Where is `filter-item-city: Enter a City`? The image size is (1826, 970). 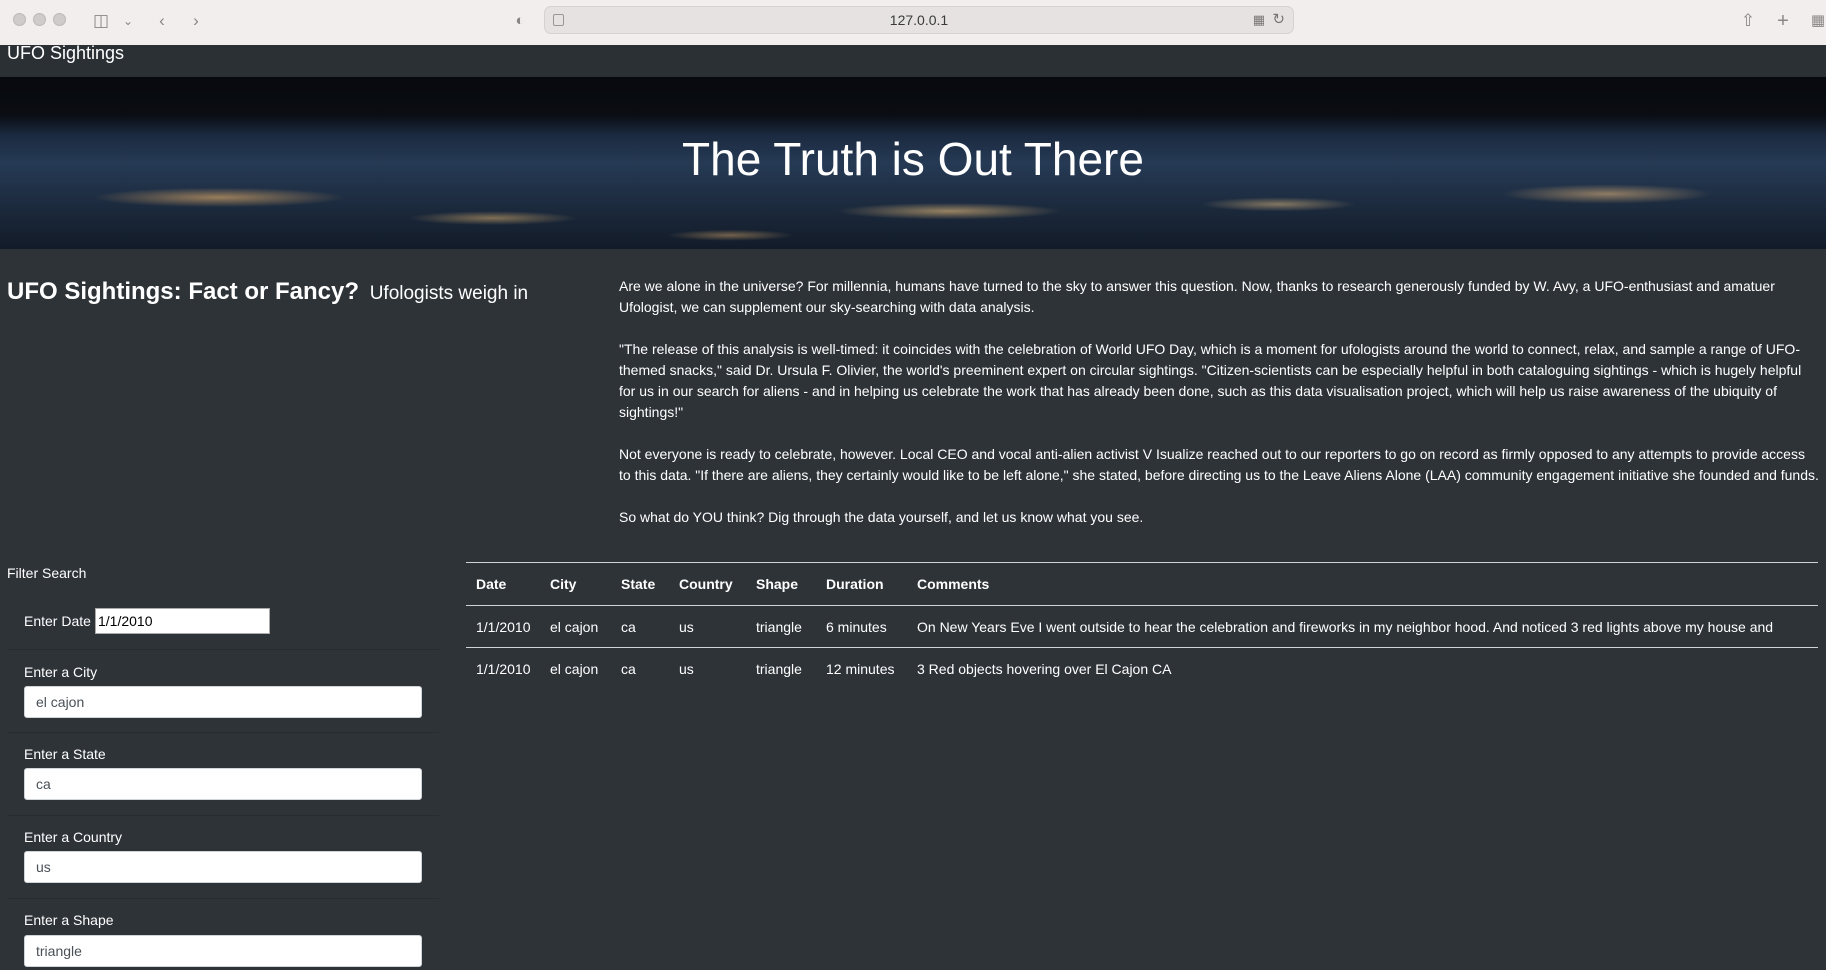 filter-item-city: Enter a City is located at coordinates (223, 691).